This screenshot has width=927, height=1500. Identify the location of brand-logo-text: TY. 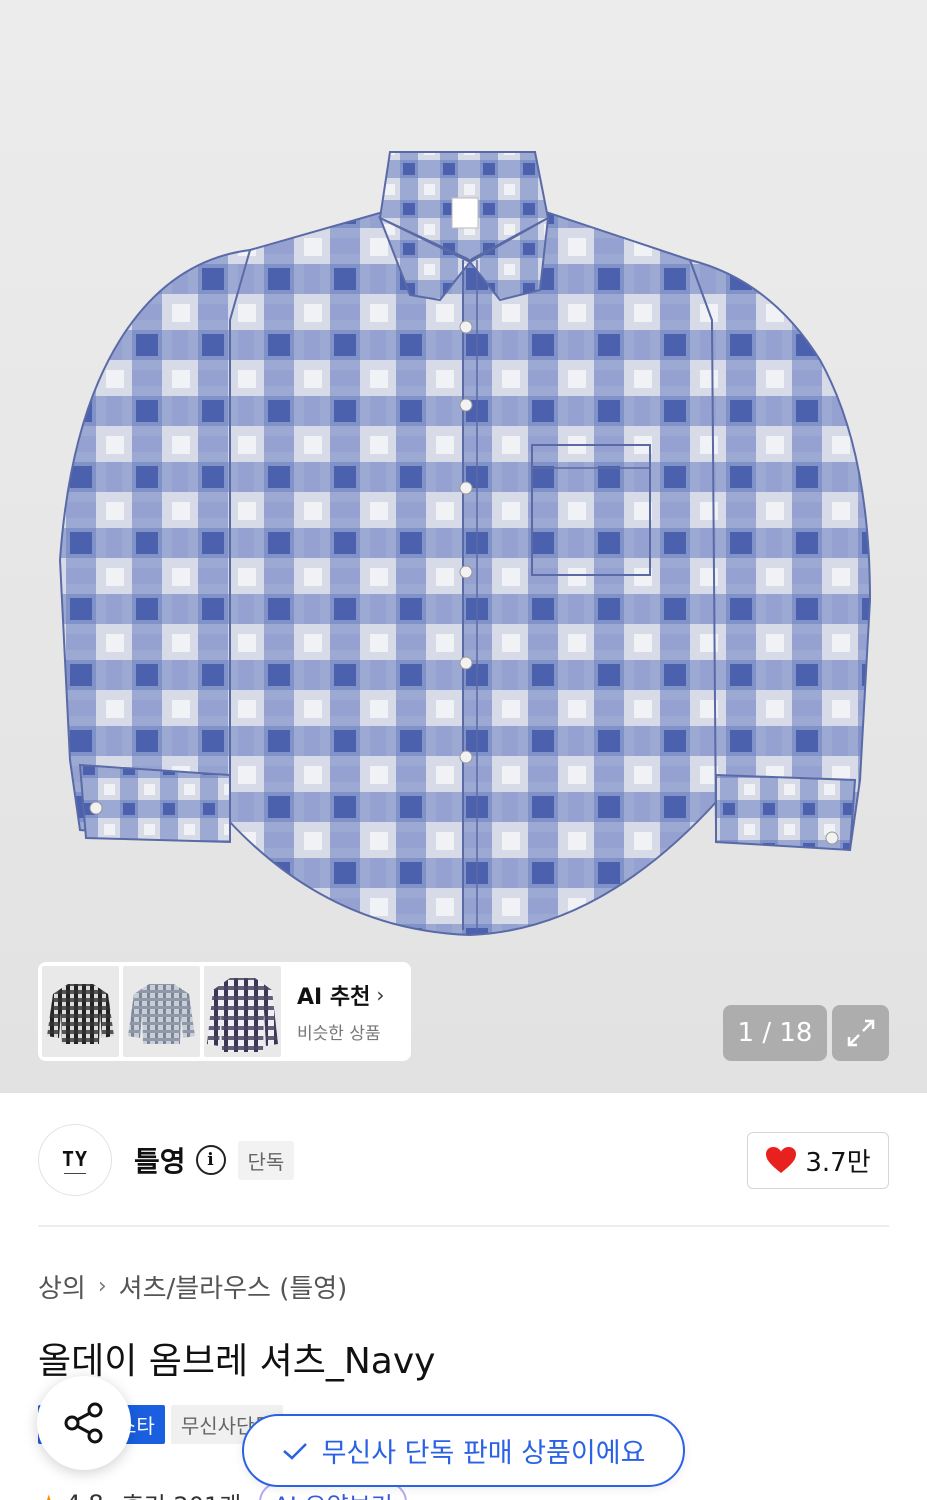
(75, 1158).